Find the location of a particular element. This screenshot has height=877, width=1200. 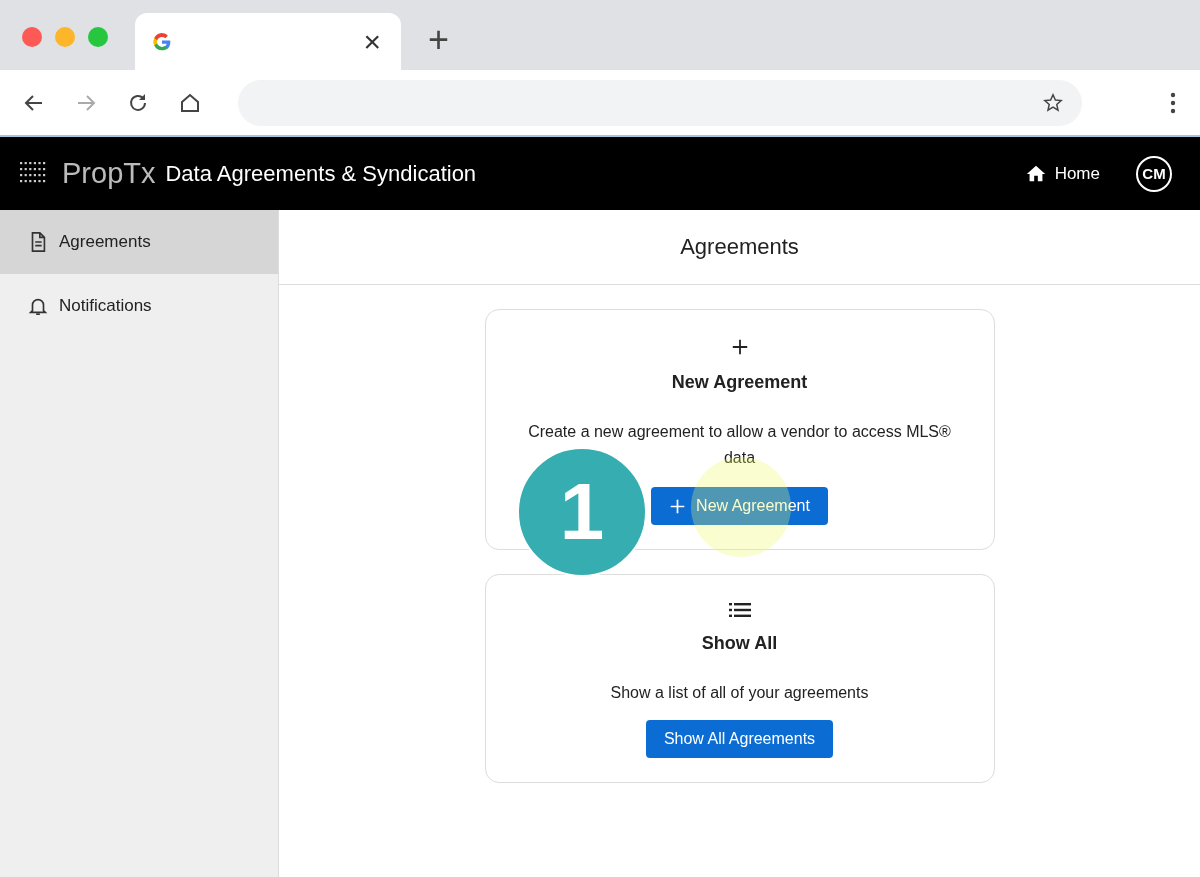

new-tab-button: + is located at coordinates (439, 40).